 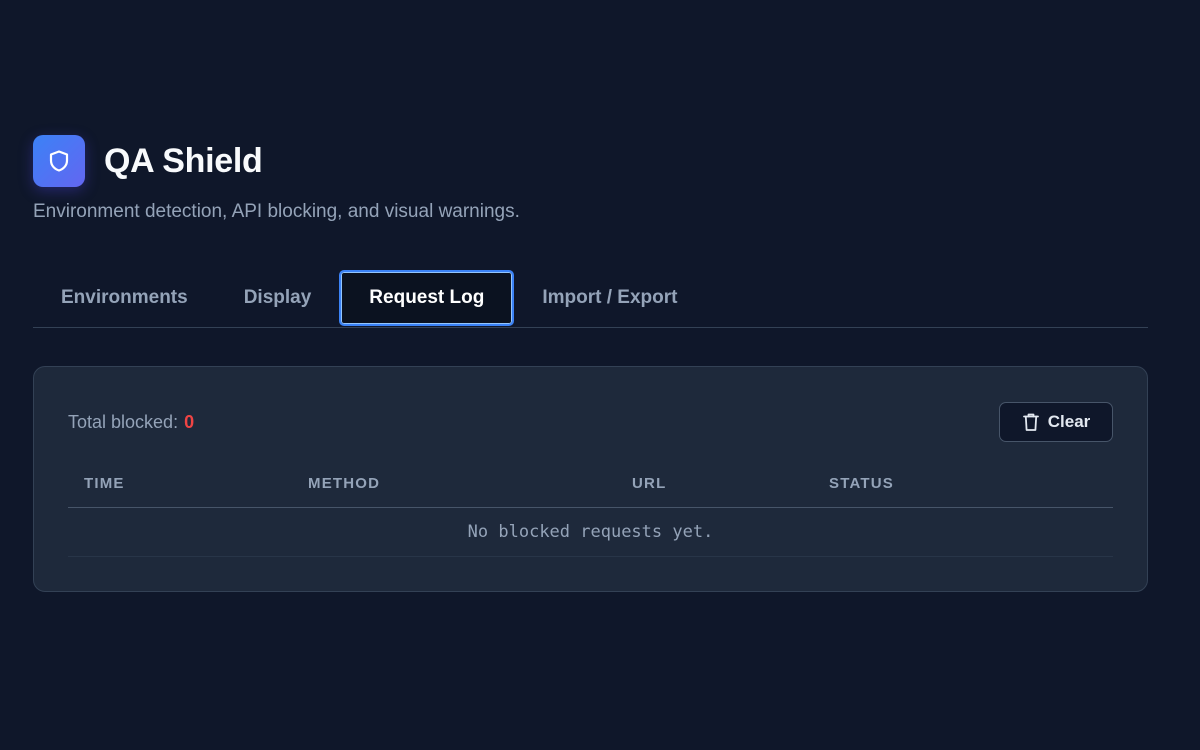 I want to click on column-header-time: TIME, so click(x=104, y=483).